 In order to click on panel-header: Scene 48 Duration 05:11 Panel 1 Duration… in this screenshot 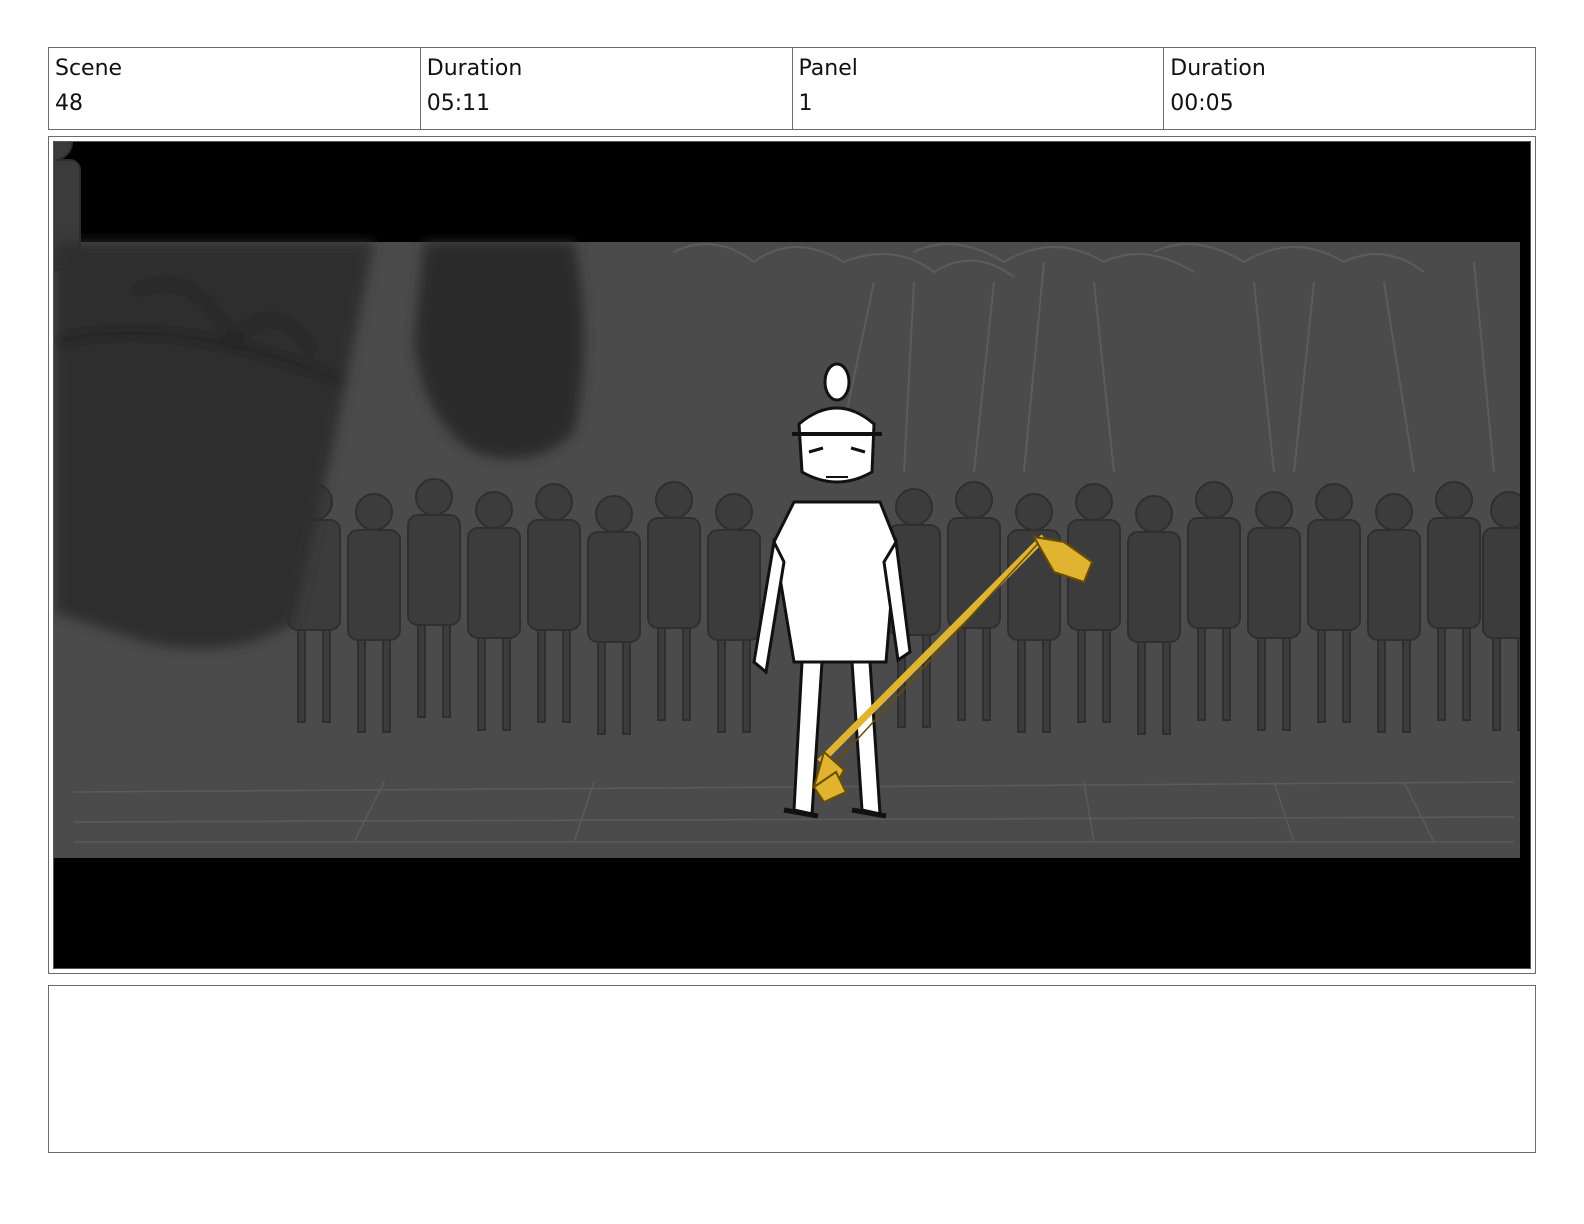, I will do `click(792, 88)`.